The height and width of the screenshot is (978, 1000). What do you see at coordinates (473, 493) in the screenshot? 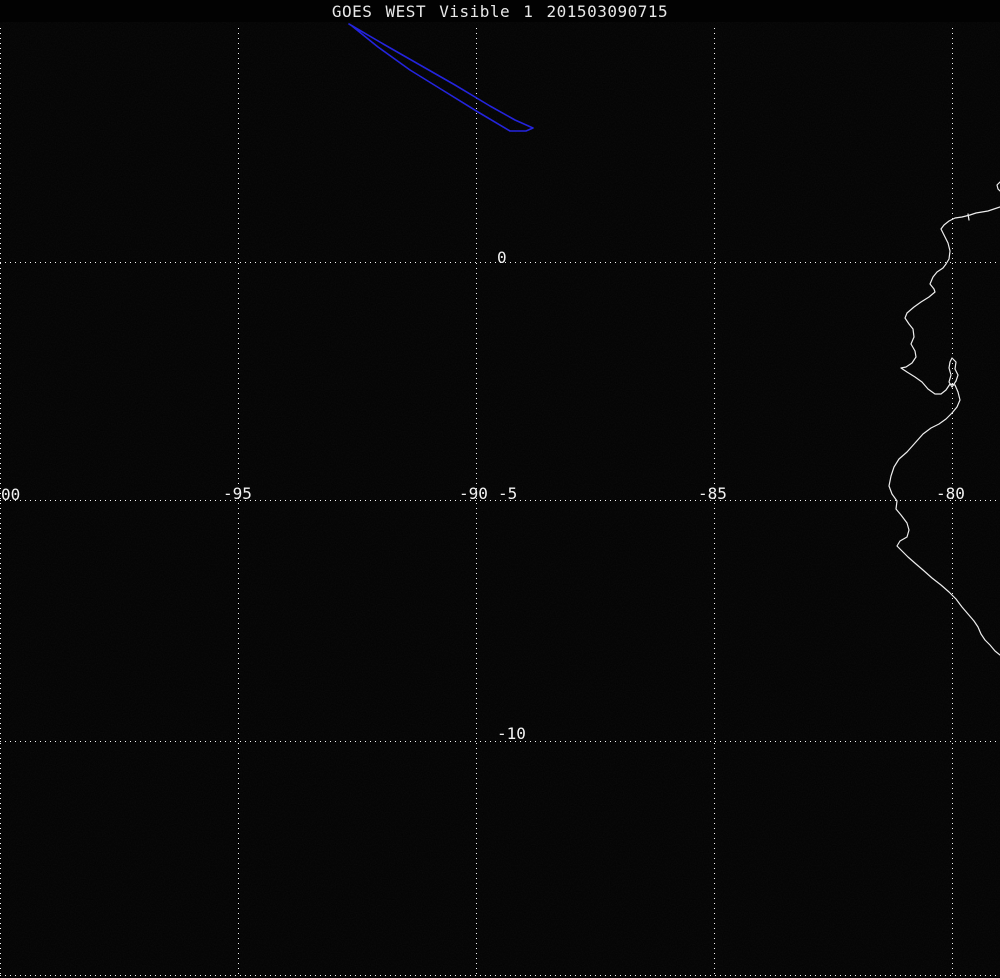
I see `grid-label-lon-neg90: -90` at bounding box center [473, 493].